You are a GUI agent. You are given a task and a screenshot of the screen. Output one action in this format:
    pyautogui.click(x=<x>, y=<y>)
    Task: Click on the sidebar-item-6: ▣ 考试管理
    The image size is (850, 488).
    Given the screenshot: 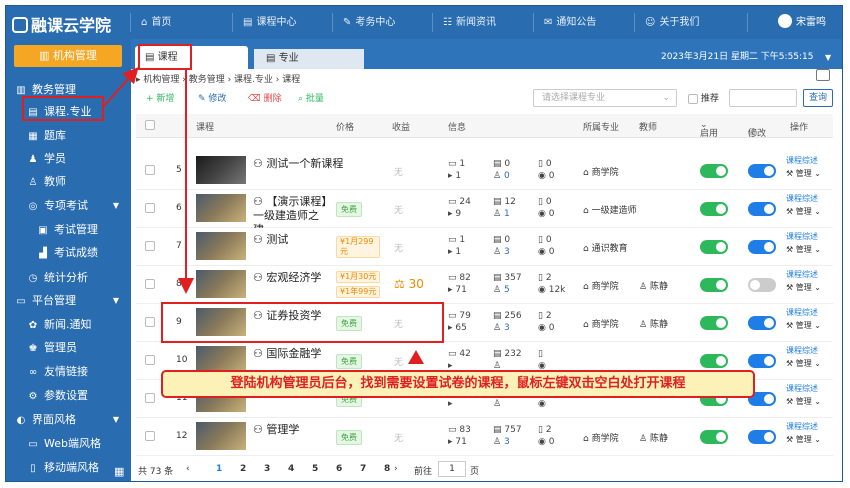 What is the action you would take?
    pyautogui.click(x=68, y=230)
    